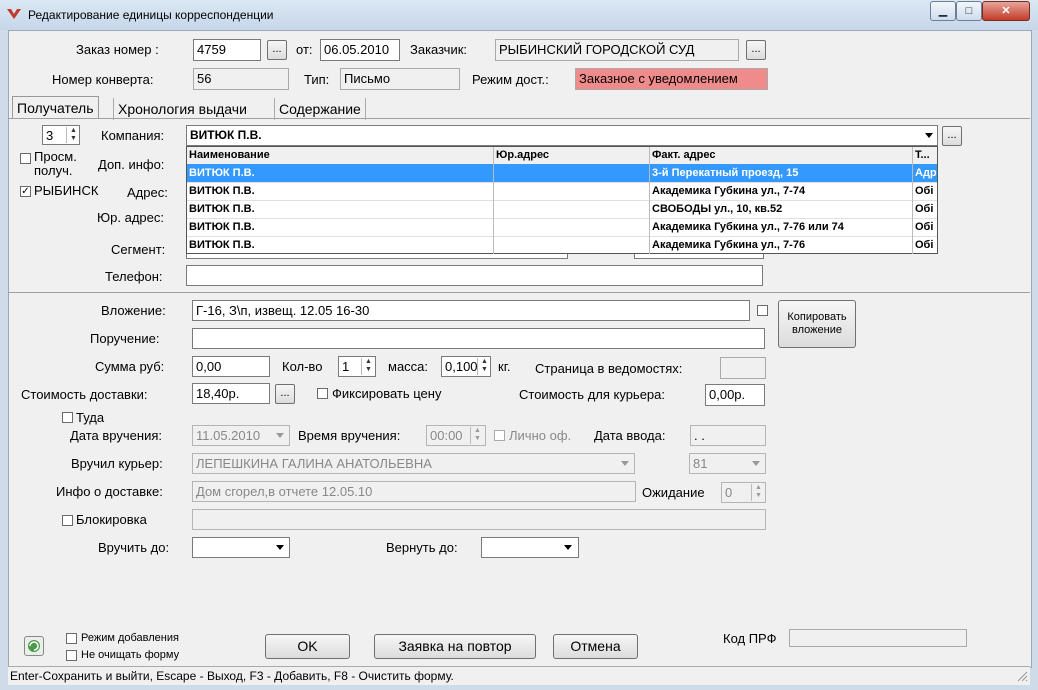  I want to click on repeat-request-button: Заявка на повтор, so click(455, 646).